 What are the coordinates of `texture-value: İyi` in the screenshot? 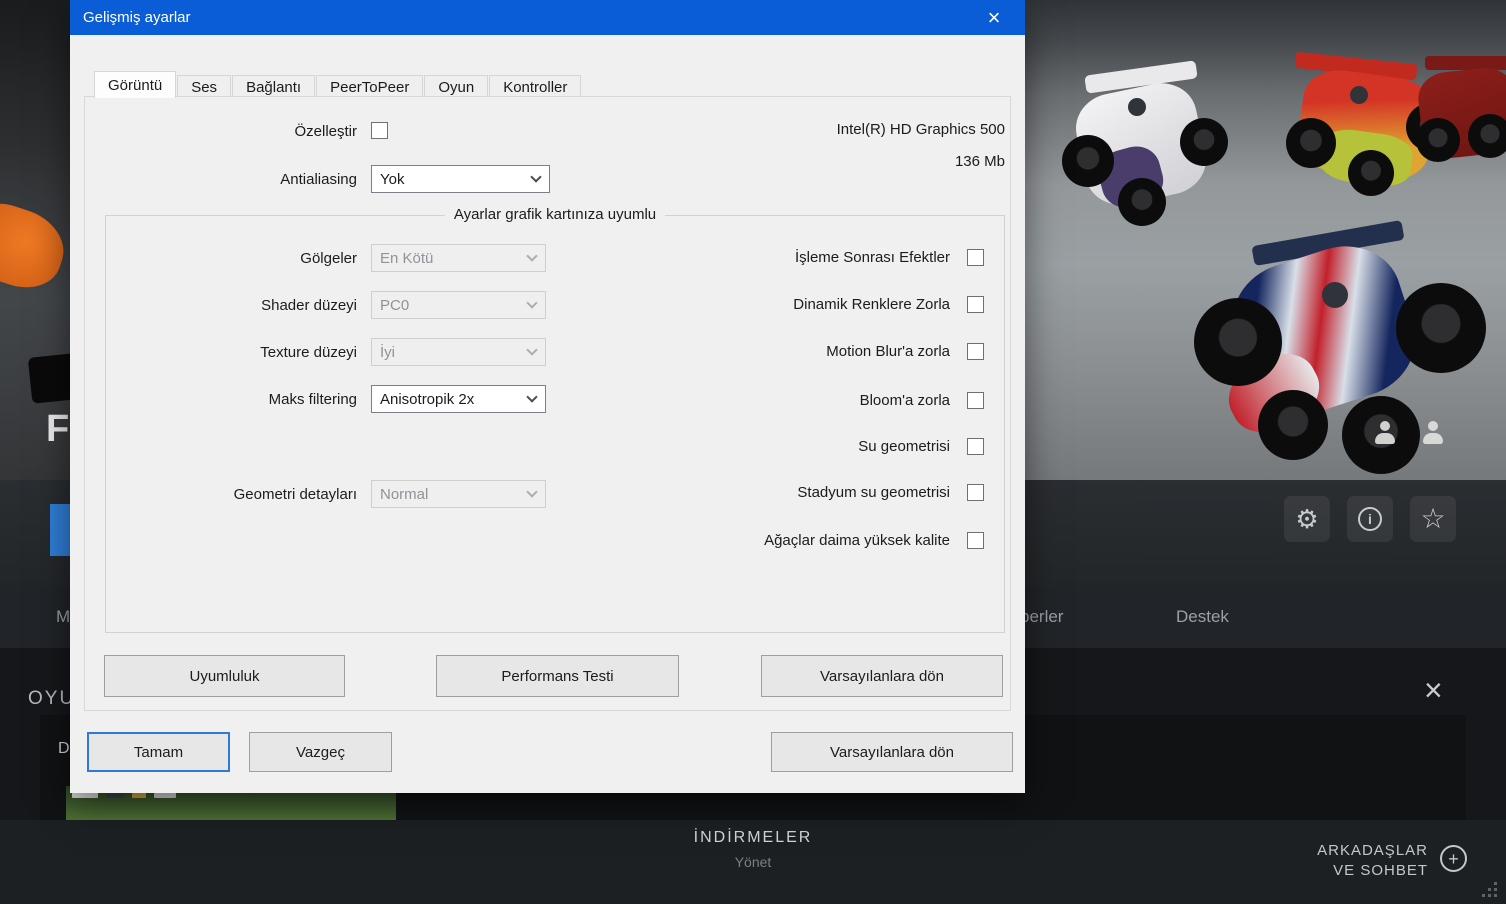 It's located at (387, 352).